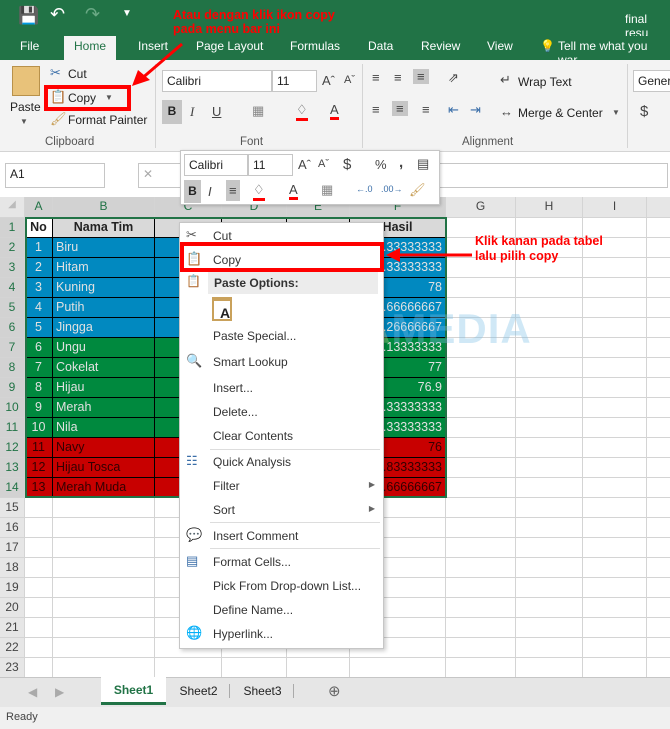  Describe the element at coordinates (12, 288) in the screenshot. I see `row-header: 4` at that location.